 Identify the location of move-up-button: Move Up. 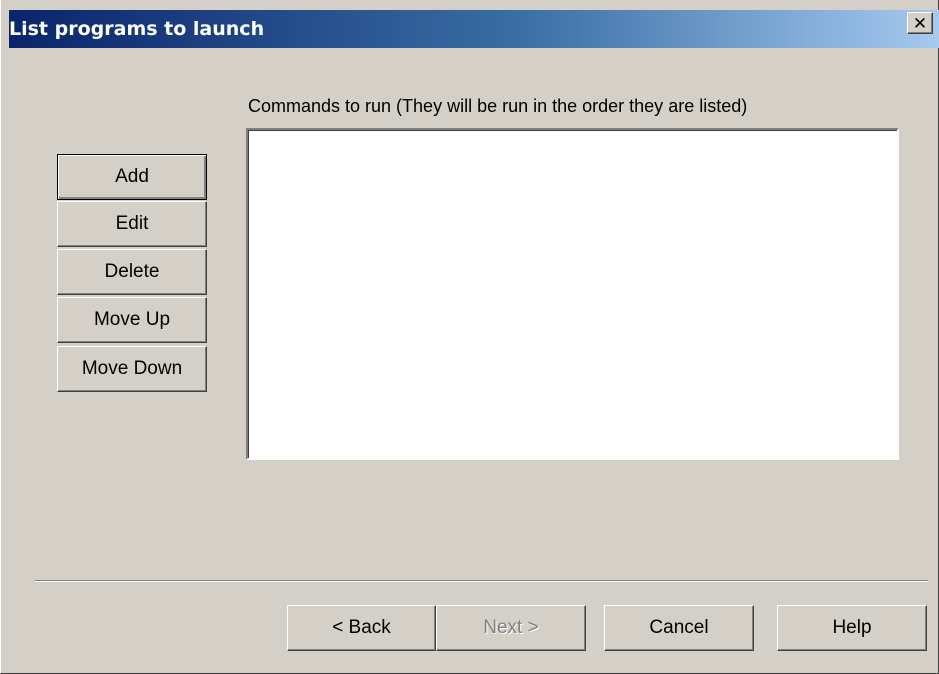
(132, 320).